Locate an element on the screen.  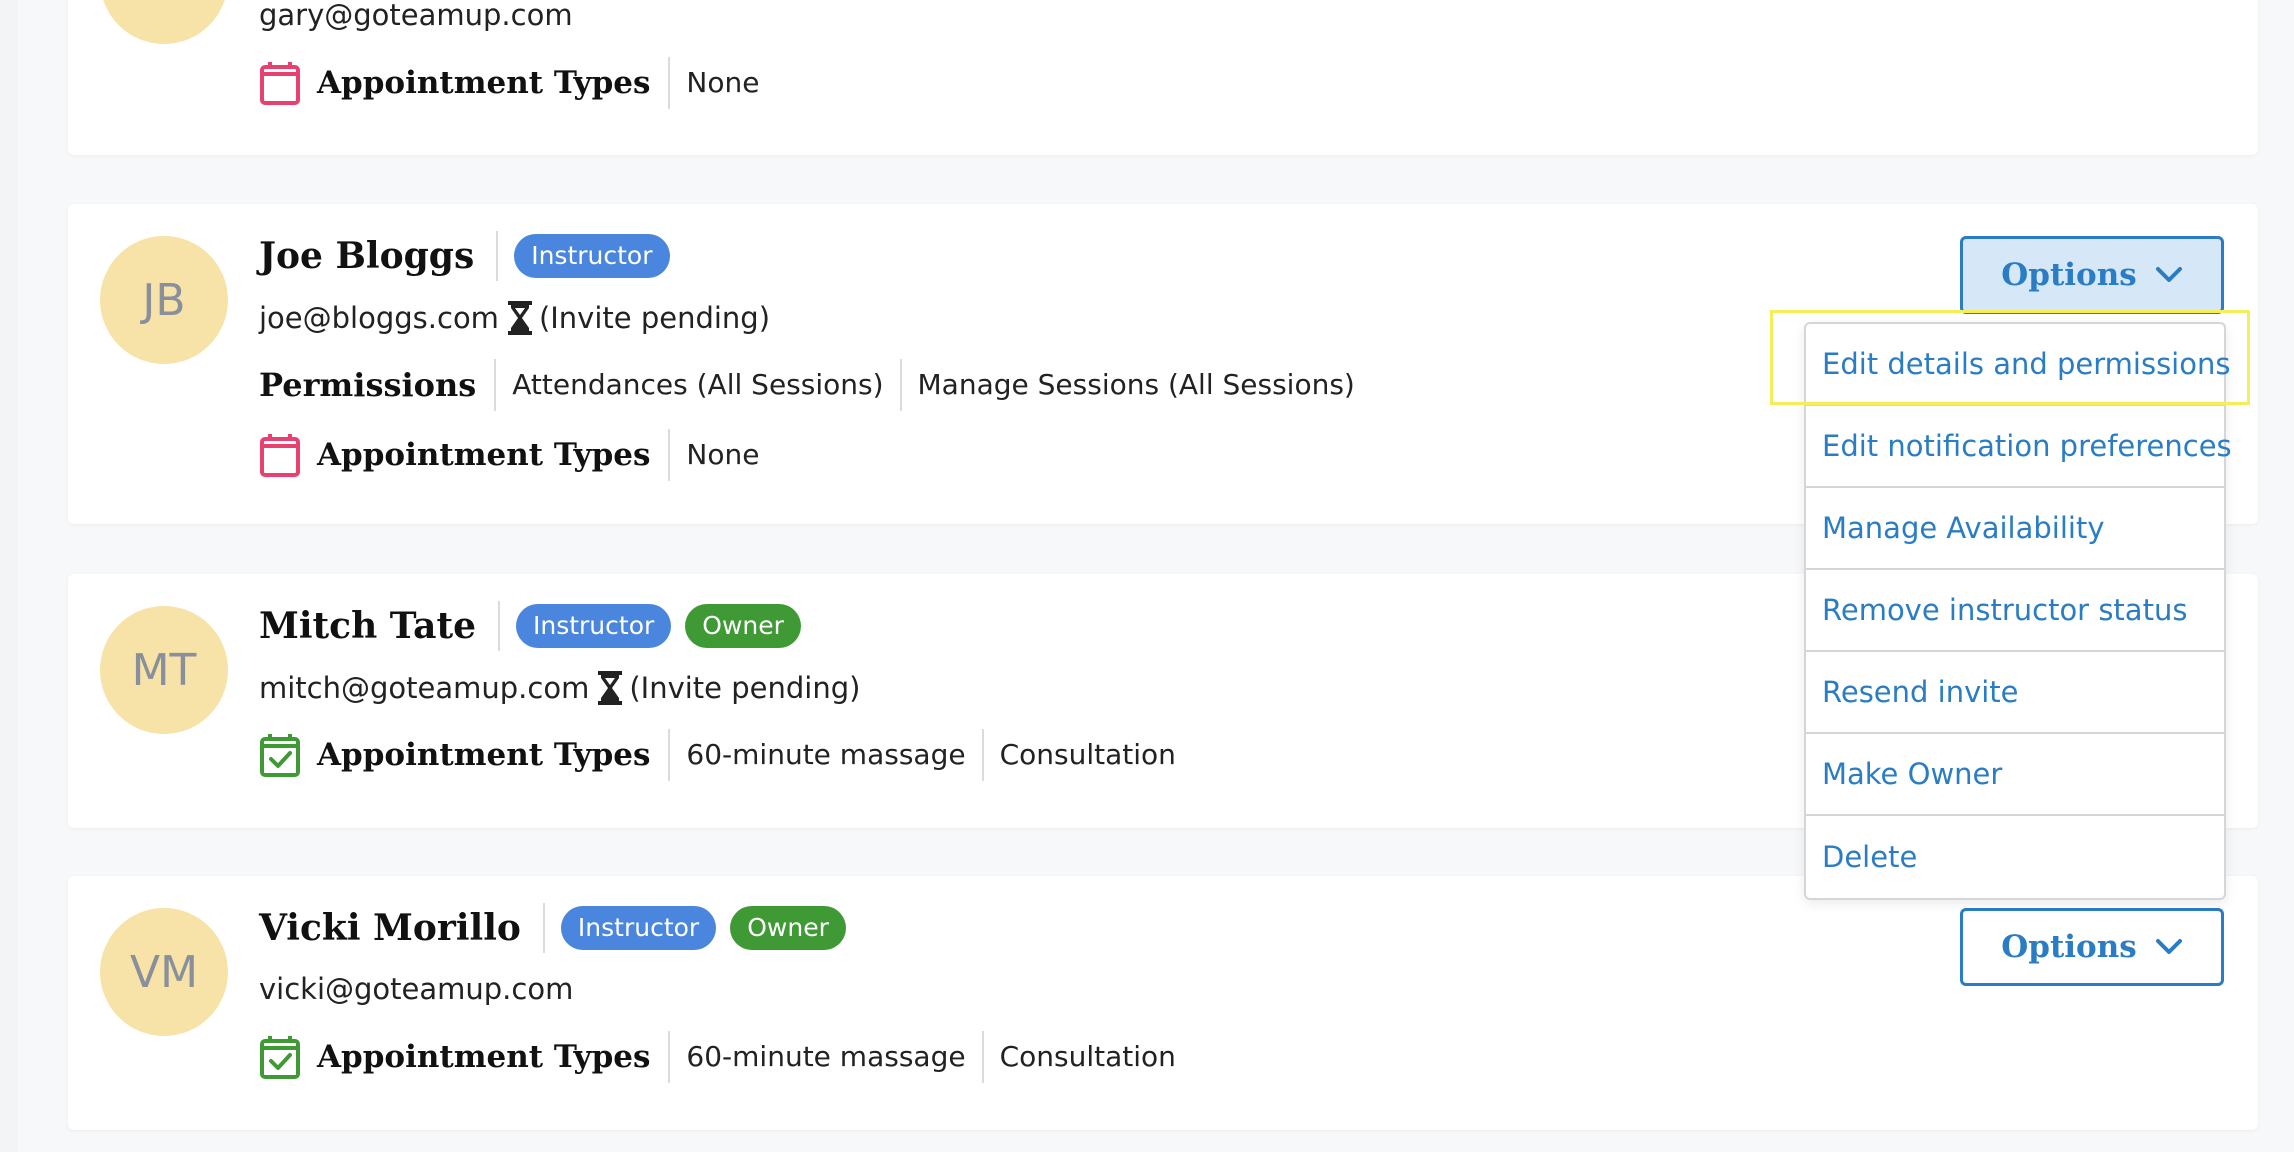
name-row: Joe Bloggs Instructor is located at coordinates (471, 256).